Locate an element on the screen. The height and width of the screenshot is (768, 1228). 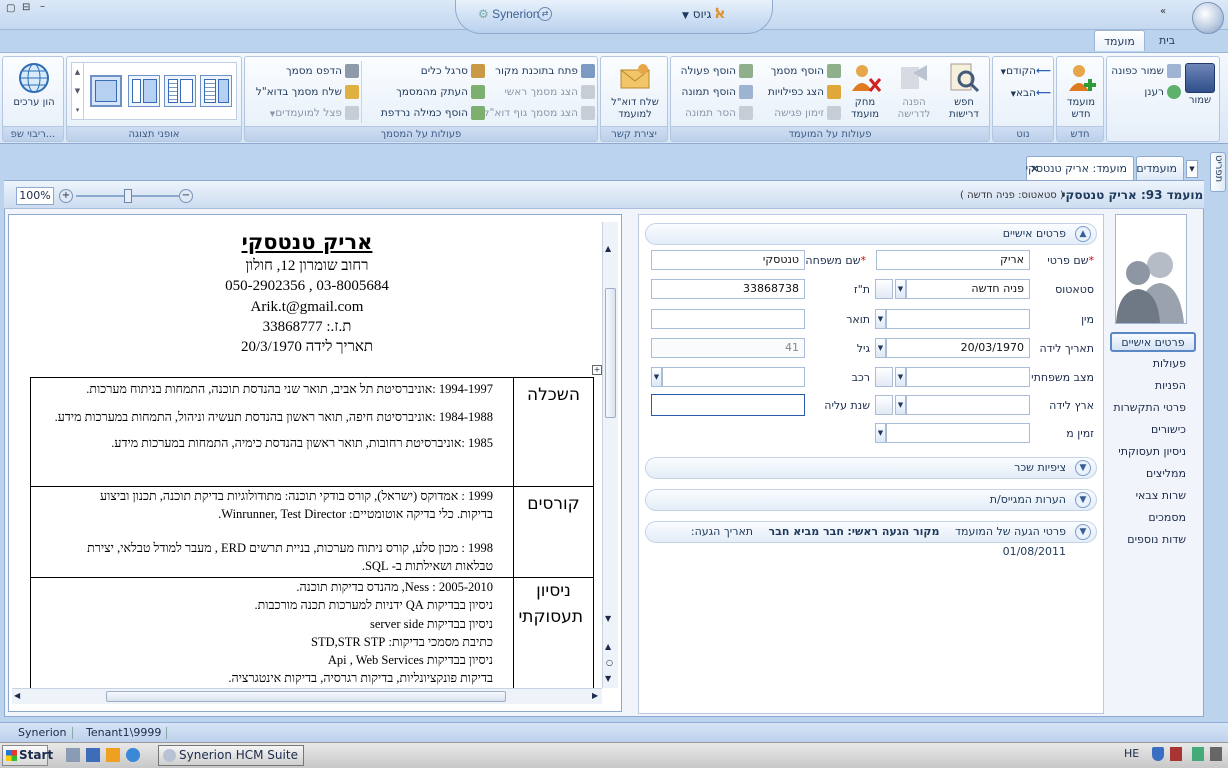
view-list-icon is located at coordinates (180, 91).